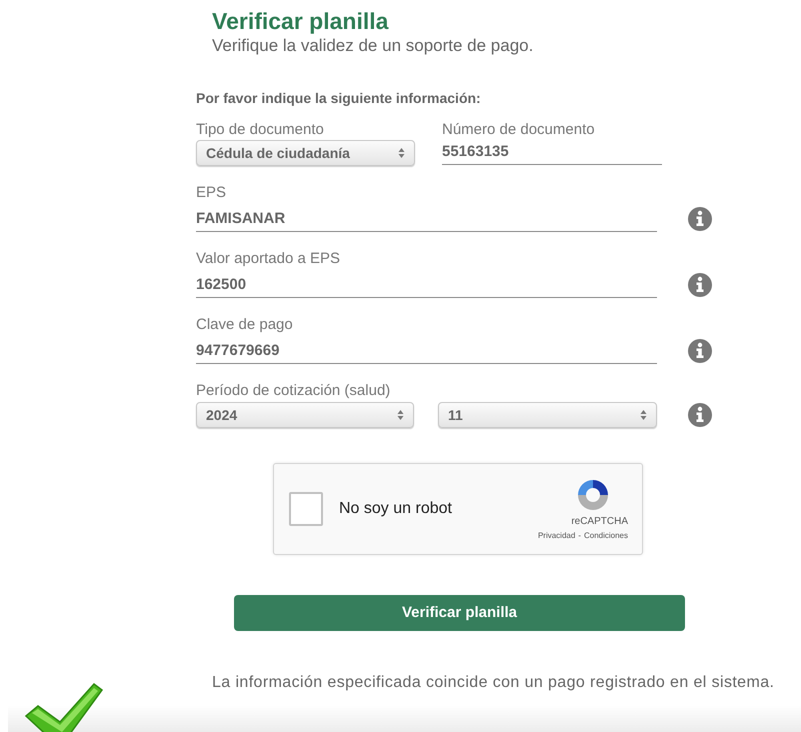  Describe the element at coordinates (547, 415) in the screenshot. I see `select-field: 11` at that location.